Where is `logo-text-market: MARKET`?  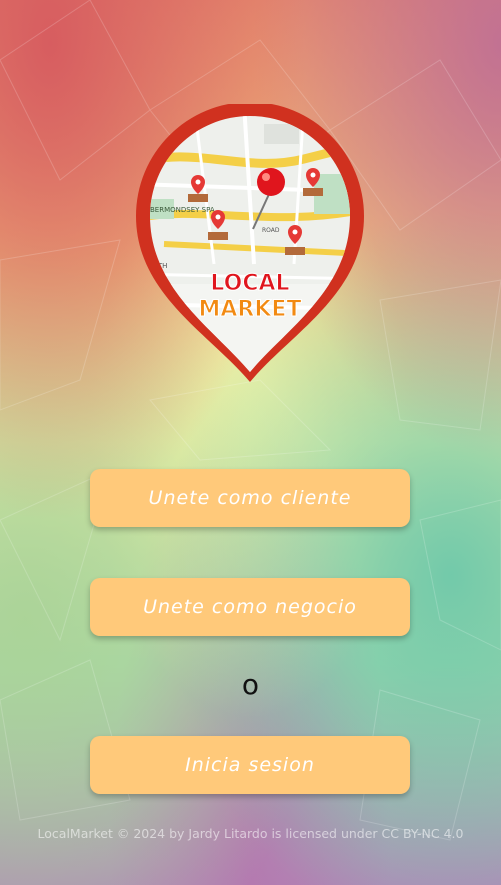 logo-text-market: MARKET is located at coordinates (250, 309).